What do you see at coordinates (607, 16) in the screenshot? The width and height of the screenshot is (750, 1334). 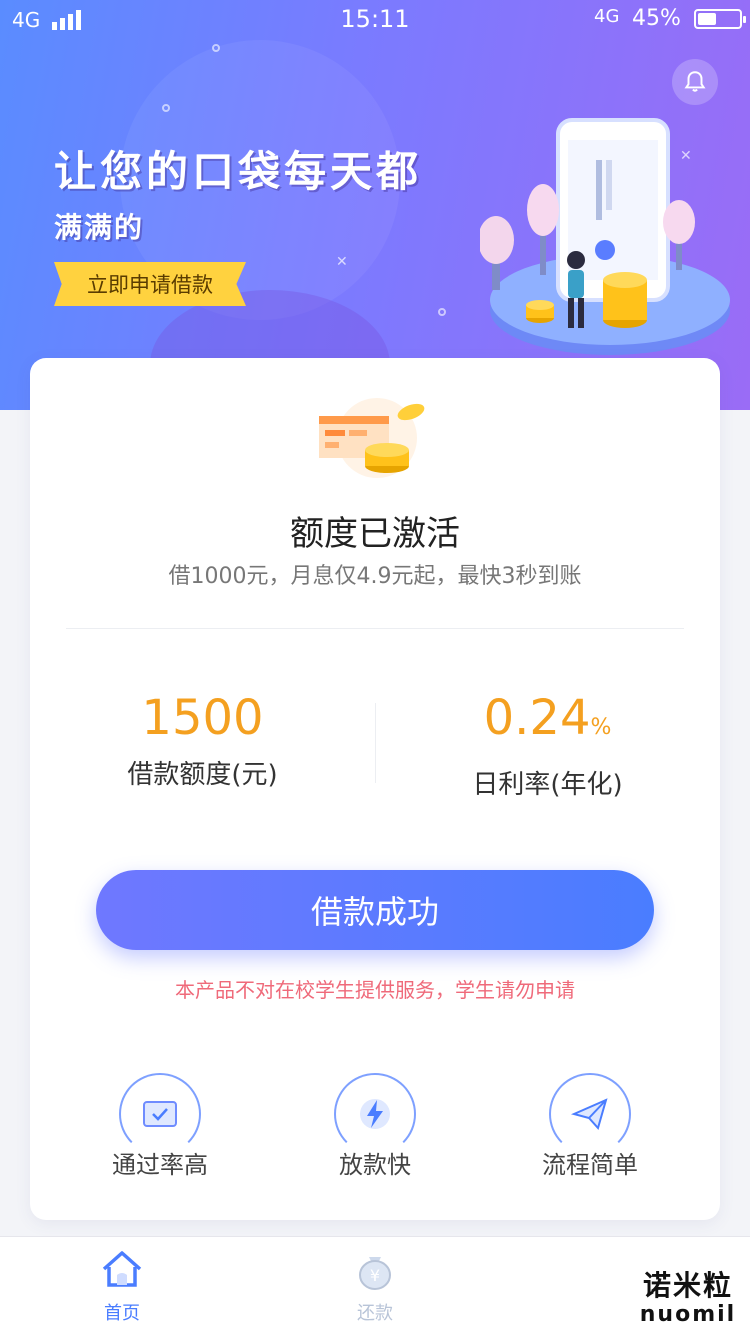 I see `network-indicator-right: 4G` at bounding box center [607, 16].